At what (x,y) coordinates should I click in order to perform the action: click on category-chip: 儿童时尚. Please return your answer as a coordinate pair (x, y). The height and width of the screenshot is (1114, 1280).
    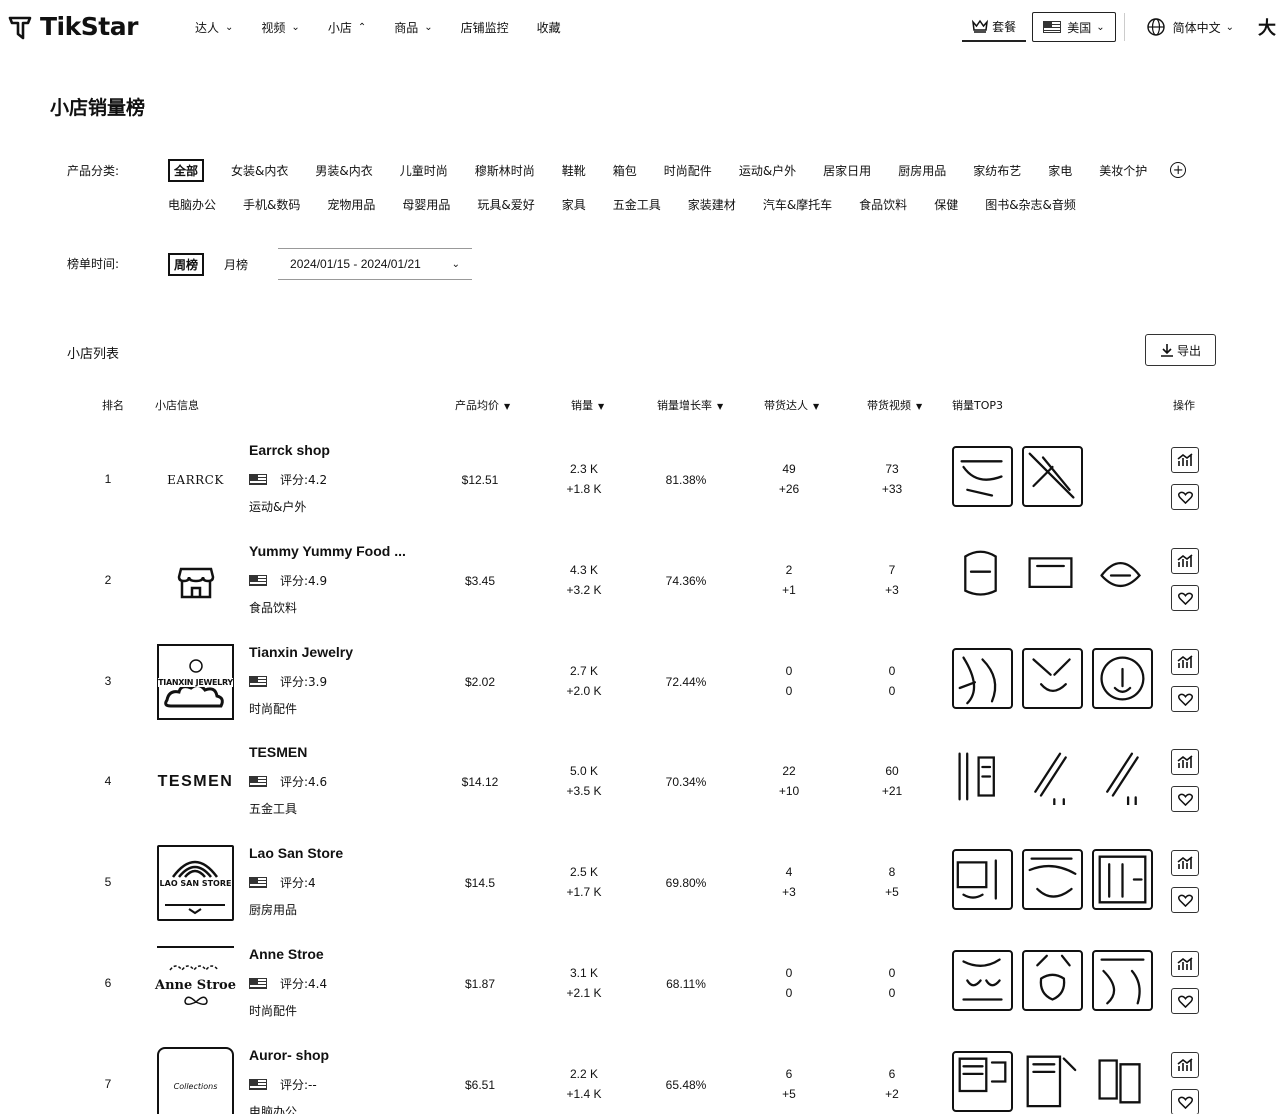
    Looking at the image, I should click on (424, 170).